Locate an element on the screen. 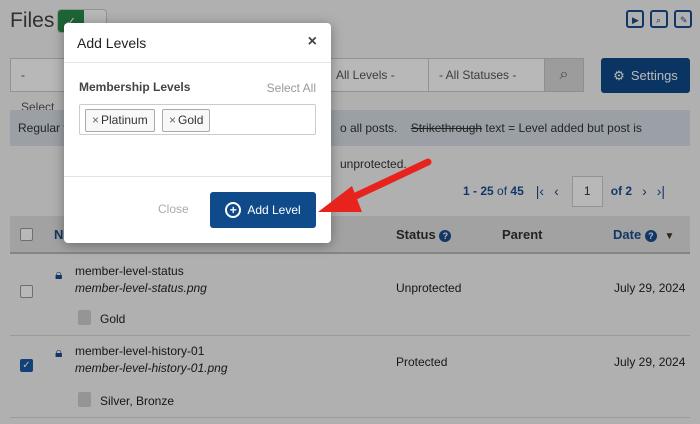  annotation-arrow is located at coordinates (375, 185).